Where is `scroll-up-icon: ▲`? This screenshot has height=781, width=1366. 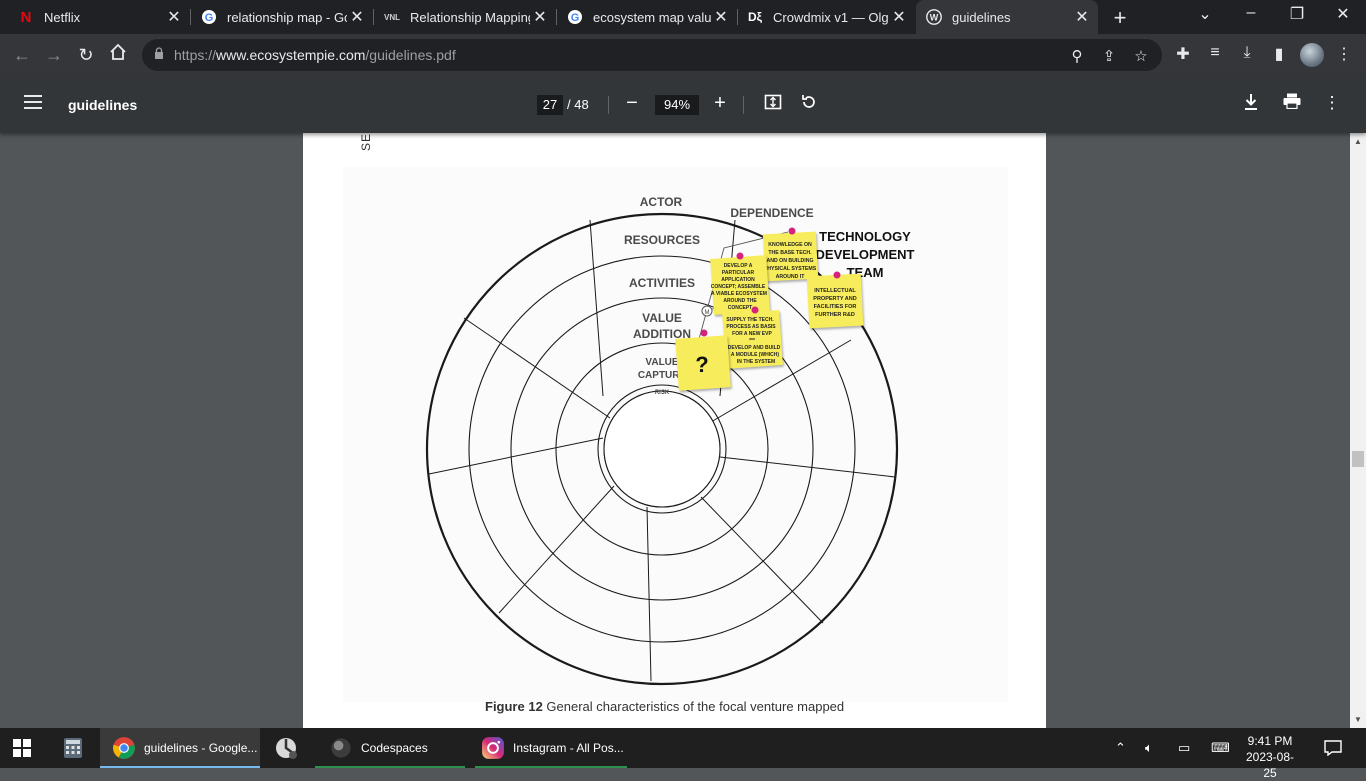 scroll-up-icon: ▲ is located at coordinates (1358, 141).